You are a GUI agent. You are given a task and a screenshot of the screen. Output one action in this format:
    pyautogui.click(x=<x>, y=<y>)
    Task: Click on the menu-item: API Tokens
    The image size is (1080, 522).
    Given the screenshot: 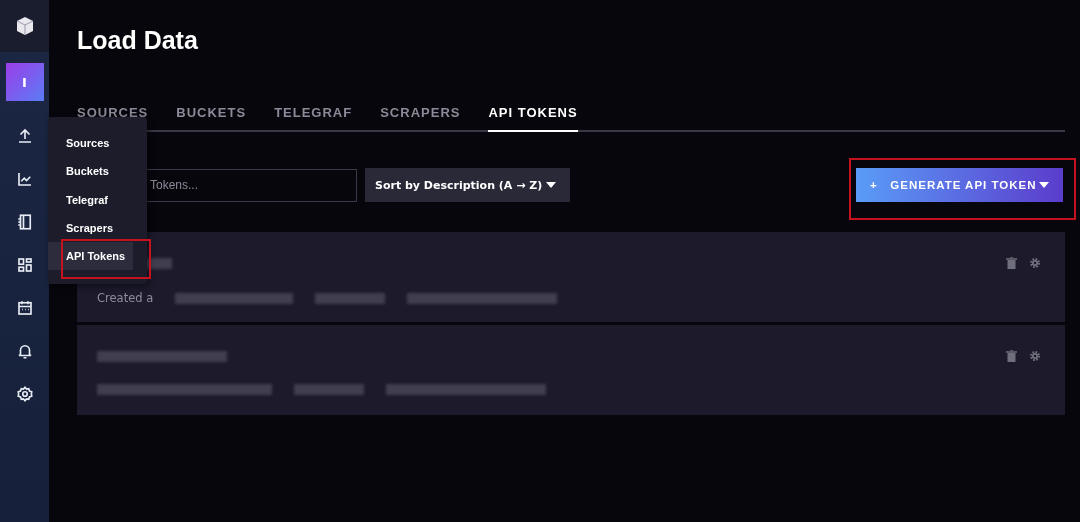 What is the action you would take?
    pyautogui.click(x=90, y=256)
    